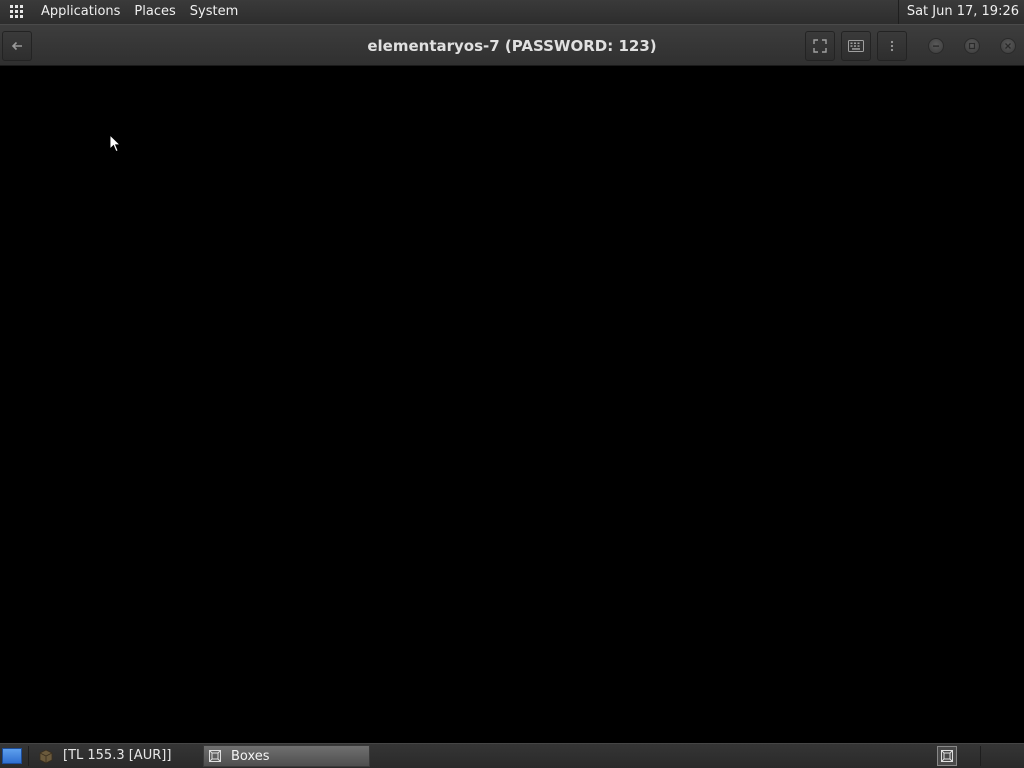 This screenshot has width=1024, height=768. I want to click on mouse-pointer-icon, so click(115, 143).